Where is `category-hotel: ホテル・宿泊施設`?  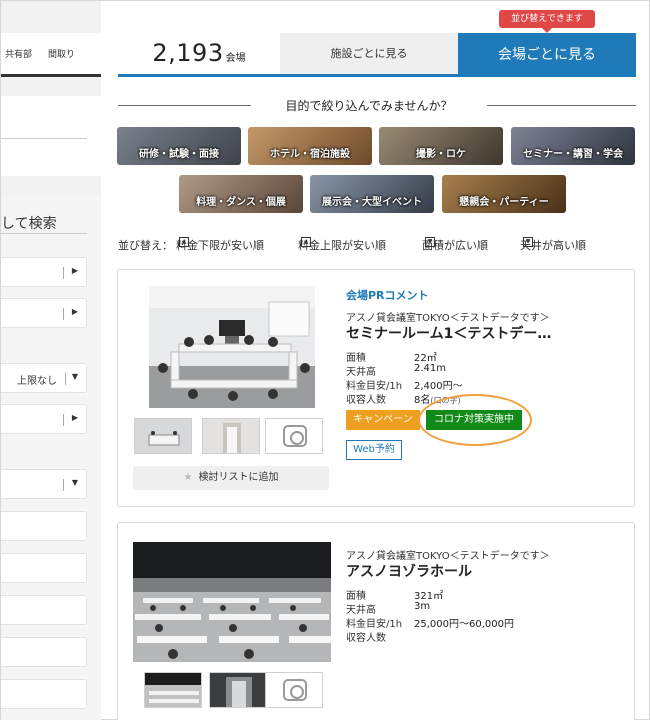 category-hotel: ホテル・宿泊施設 is located at coordinates (310, 146).